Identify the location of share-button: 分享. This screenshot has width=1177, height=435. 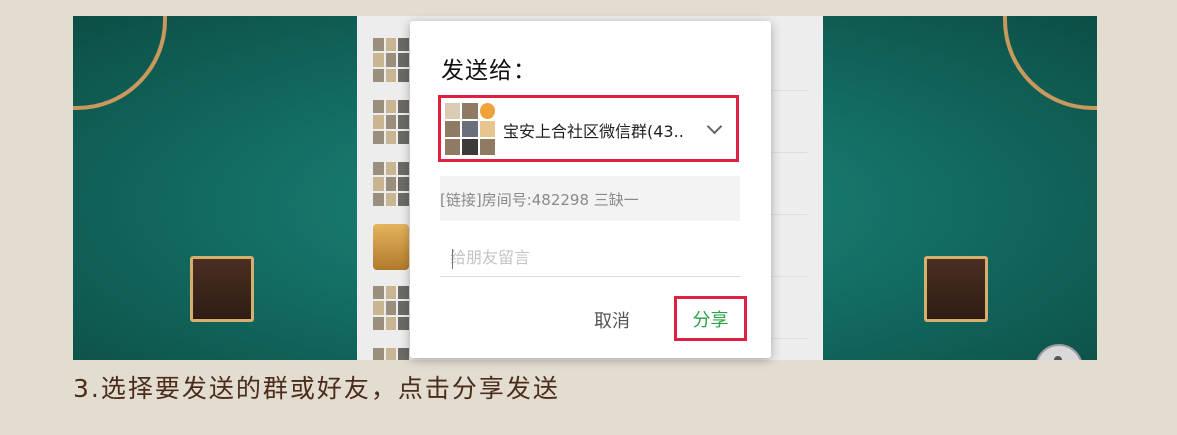
(710, 318).